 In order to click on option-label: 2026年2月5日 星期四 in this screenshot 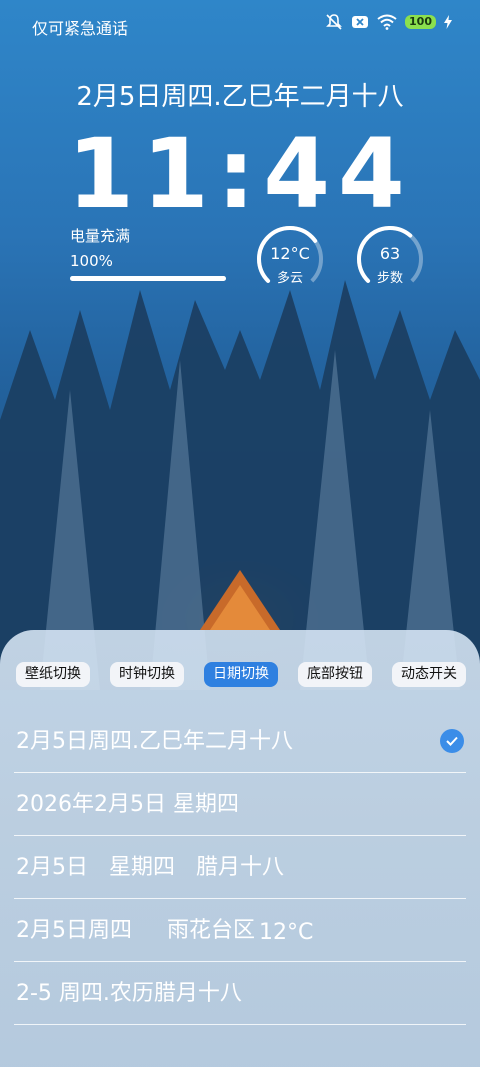, I will do `click(127, 804)`.